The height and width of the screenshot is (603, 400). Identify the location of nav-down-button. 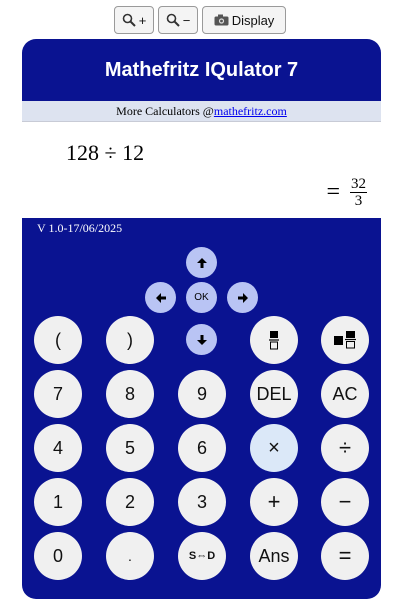
(201, 339).